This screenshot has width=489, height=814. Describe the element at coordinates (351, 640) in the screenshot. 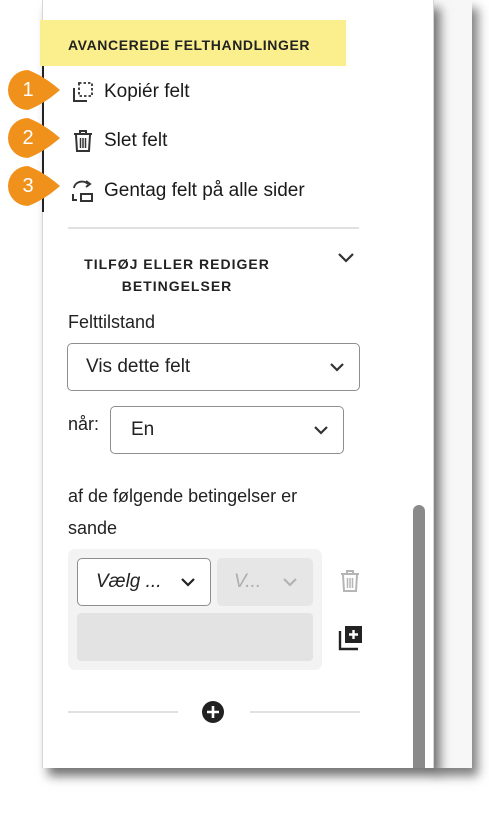

I see `add-copy-icon` at that location.